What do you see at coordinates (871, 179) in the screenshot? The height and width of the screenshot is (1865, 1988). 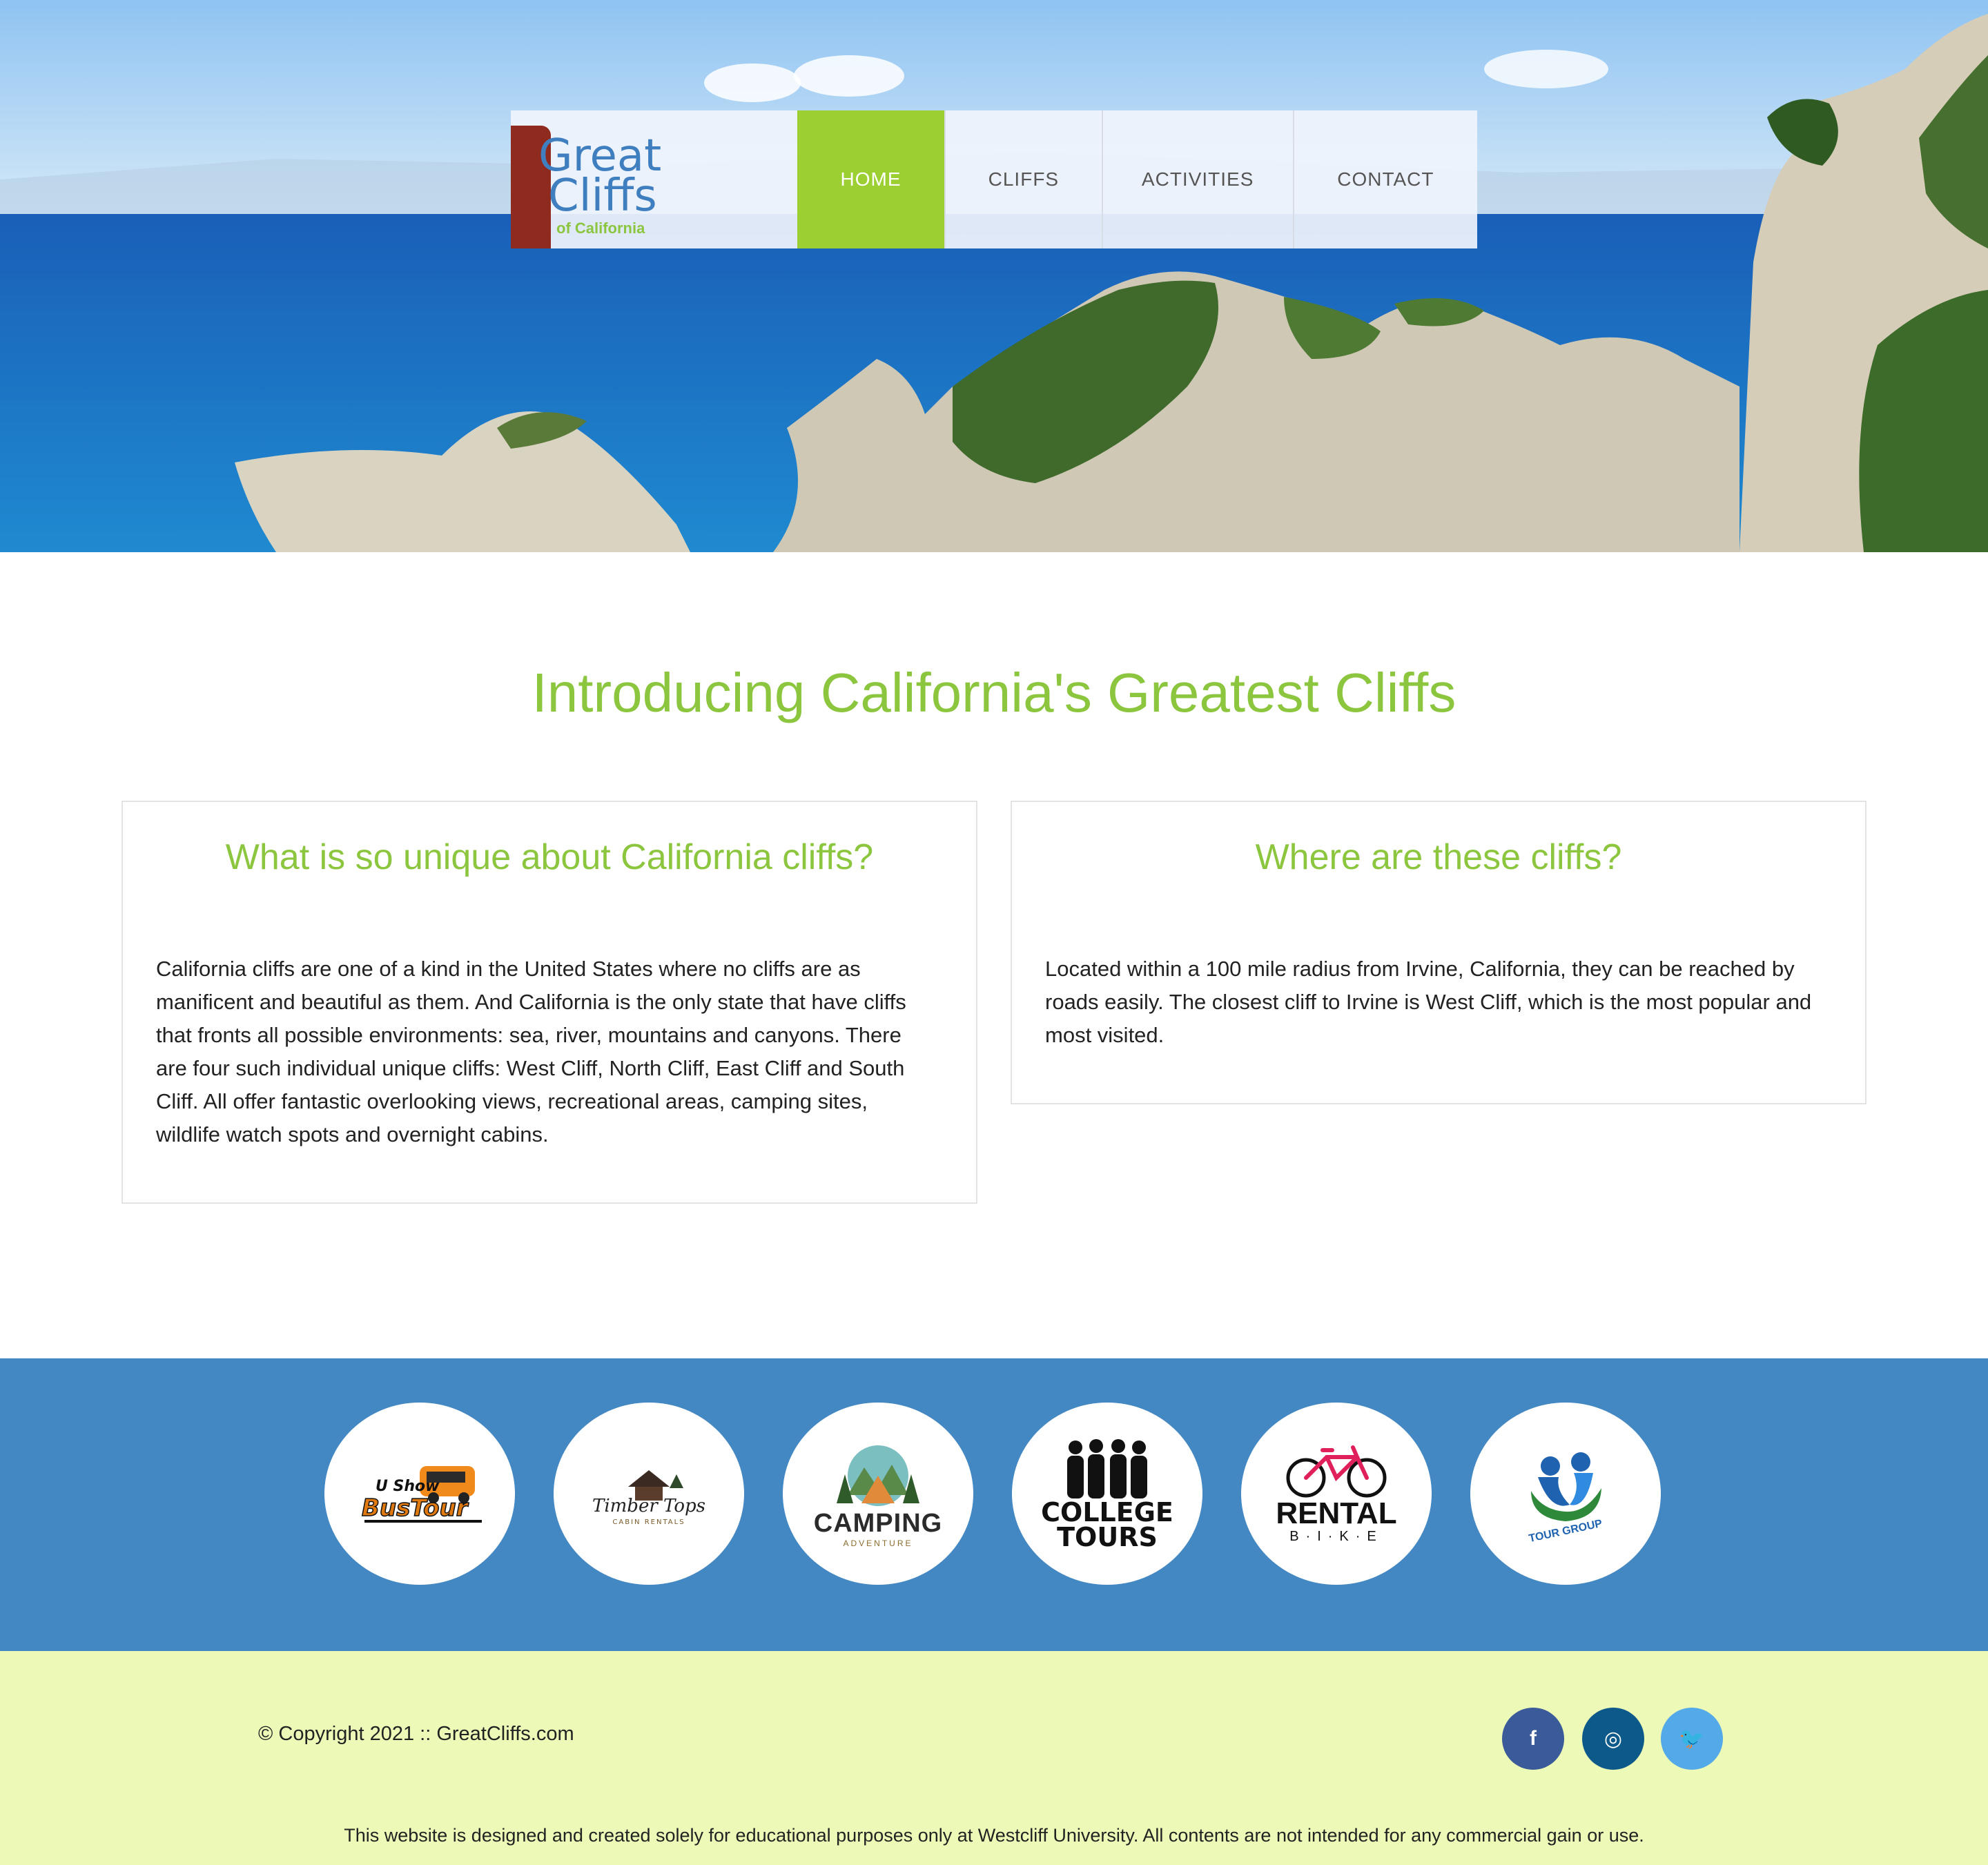 I see `nav-home: HOME` at bounding box center [871, 179].